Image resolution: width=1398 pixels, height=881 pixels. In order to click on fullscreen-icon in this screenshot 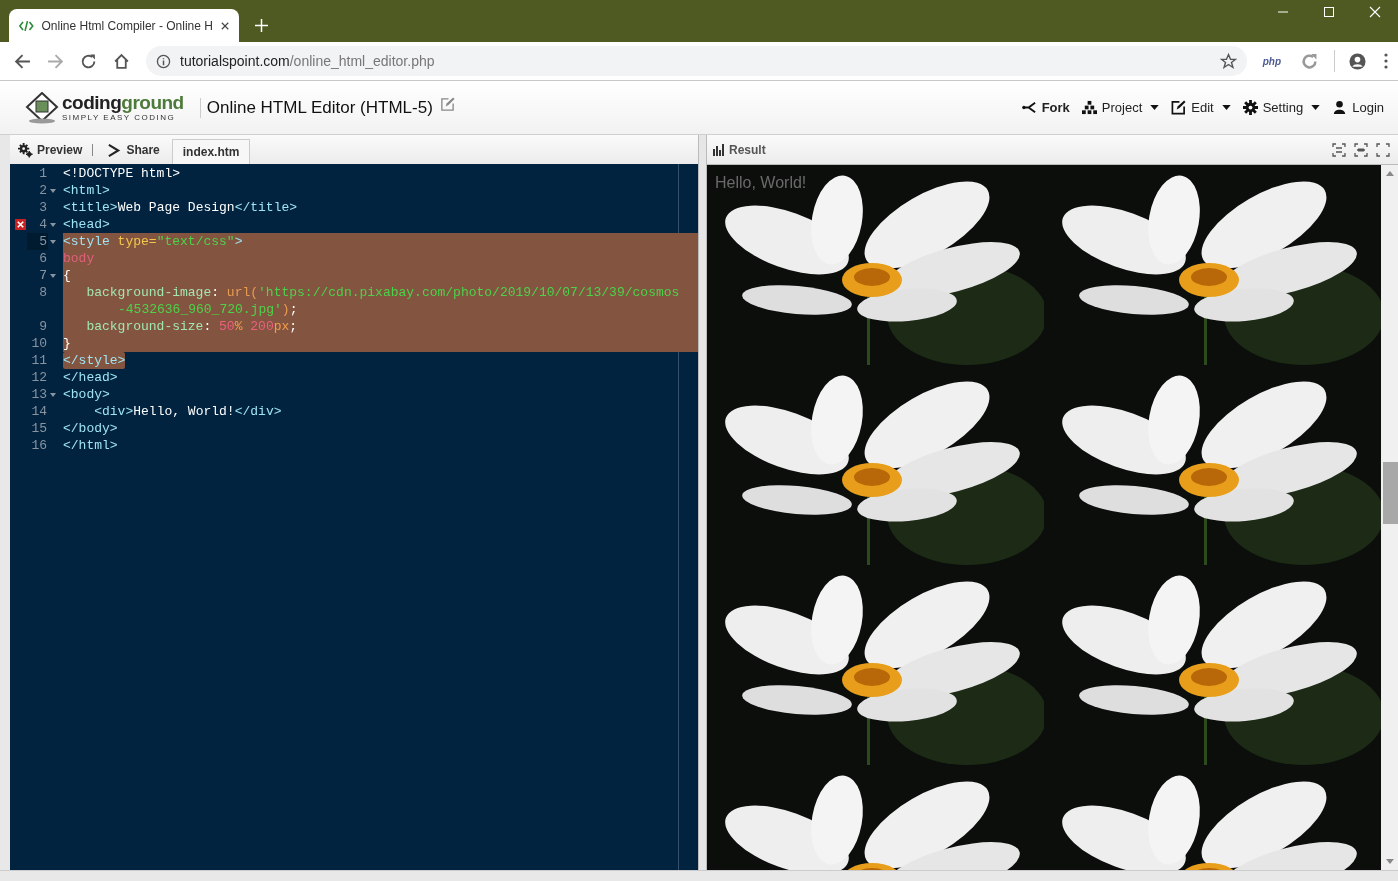, I will do `click(1383, 149)`.